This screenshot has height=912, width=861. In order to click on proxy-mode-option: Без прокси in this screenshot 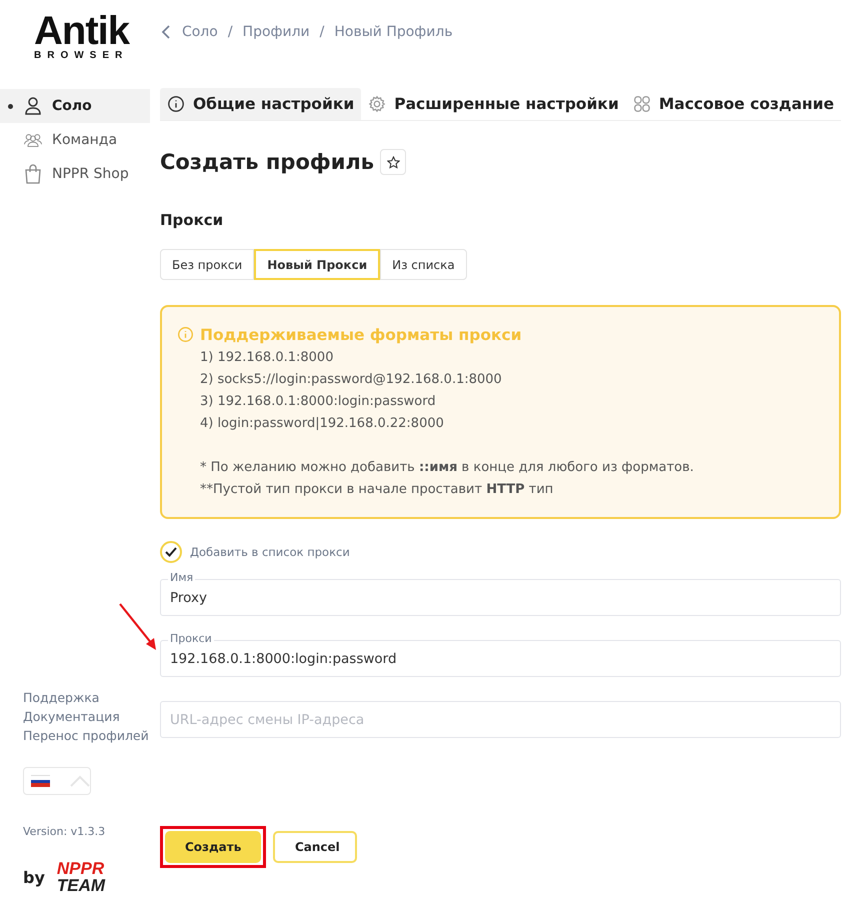, I will do `click(207, 264)`.